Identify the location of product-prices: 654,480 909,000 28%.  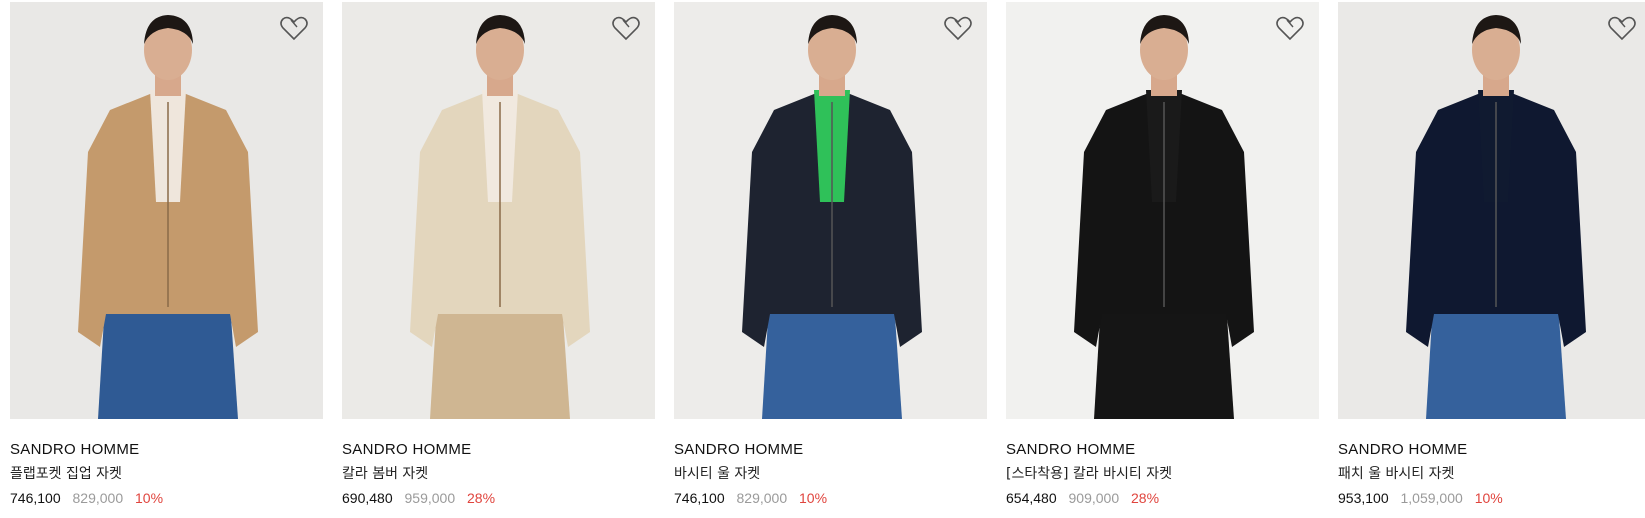
(1162, 498).